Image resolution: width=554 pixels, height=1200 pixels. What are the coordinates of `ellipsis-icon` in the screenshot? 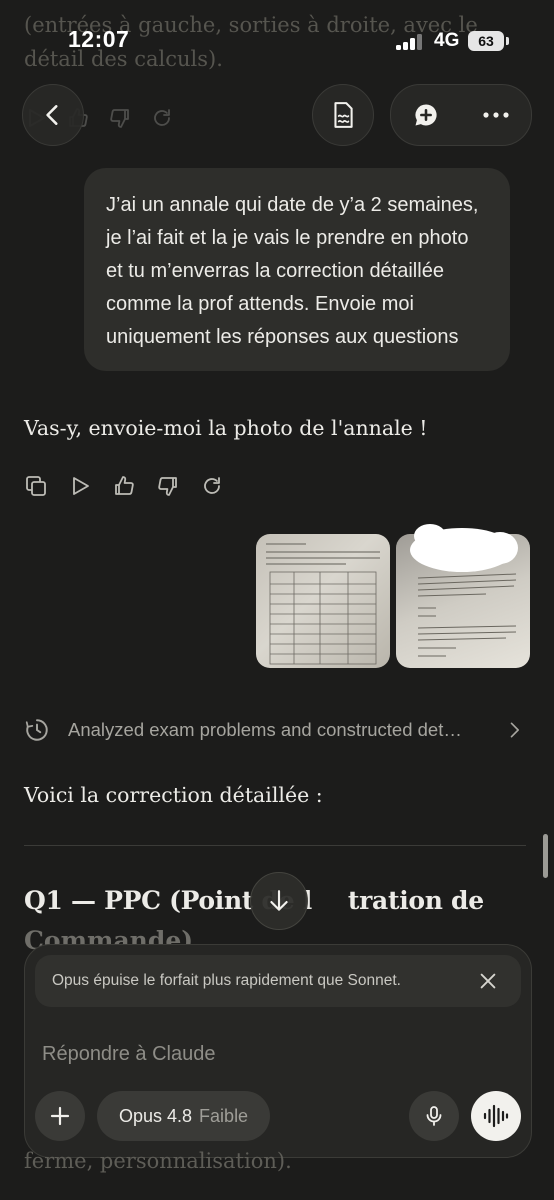 It's located at (496, 115).